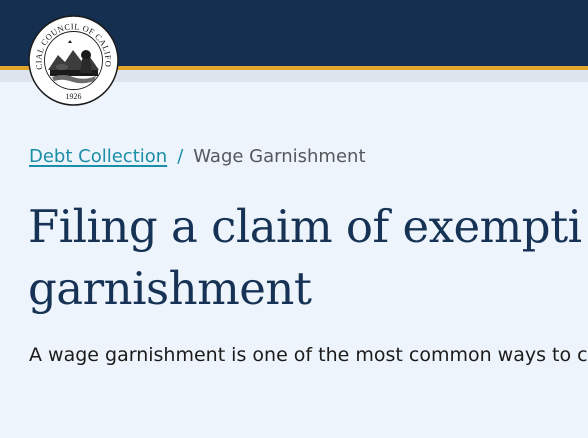  Describe the element at coordinates (73, 60) in the screenshot. I see `judicial-council-seal-icon: JUDICIAL COUNCIL OF CALIFORNIA 1926` at that location.